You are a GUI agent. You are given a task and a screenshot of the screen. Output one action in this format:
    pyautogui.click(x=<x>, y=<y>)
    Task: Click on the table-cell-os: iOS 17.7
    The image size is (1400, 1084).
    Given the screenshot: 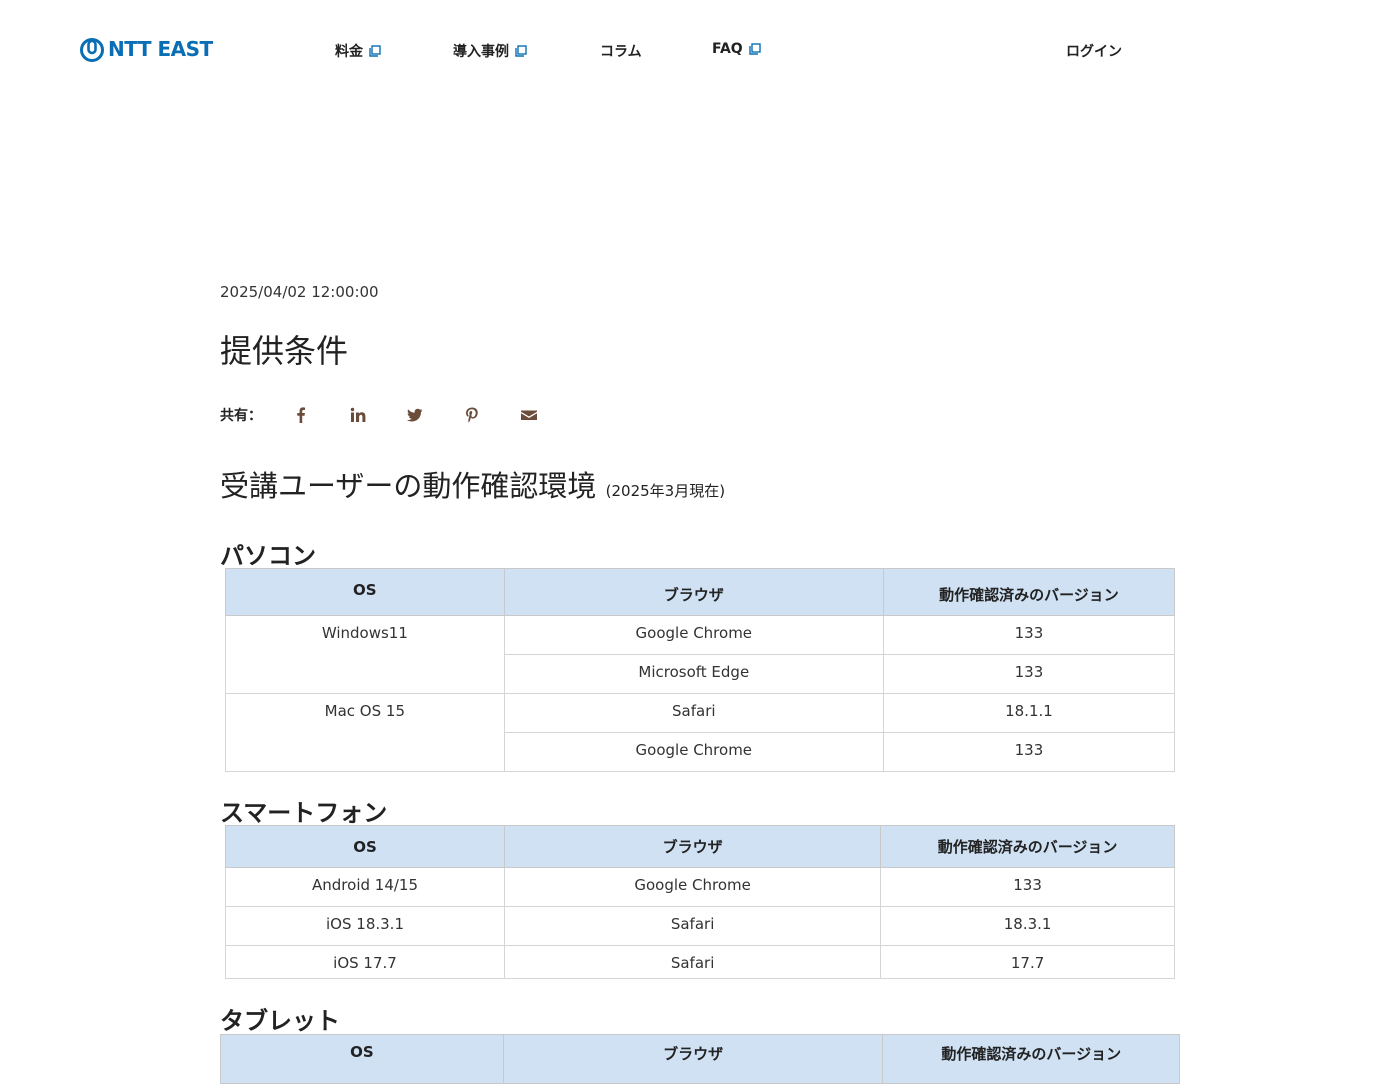 What is the action you would take?
    pyautogui.click(x=365, y=962)
    